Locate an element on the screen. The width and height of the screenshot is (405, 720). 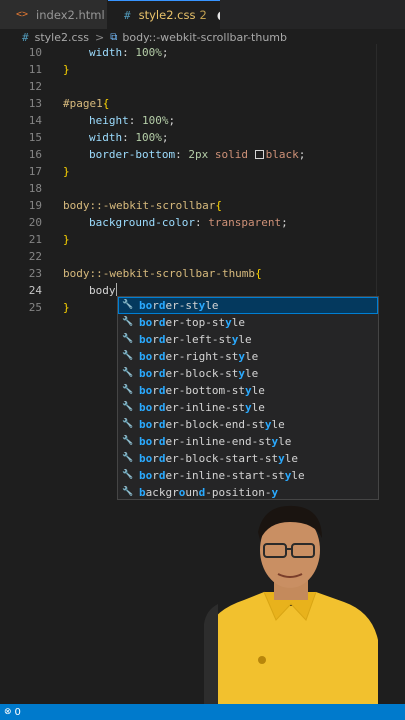
line-number: 22 is located at coordinates (35, 256).